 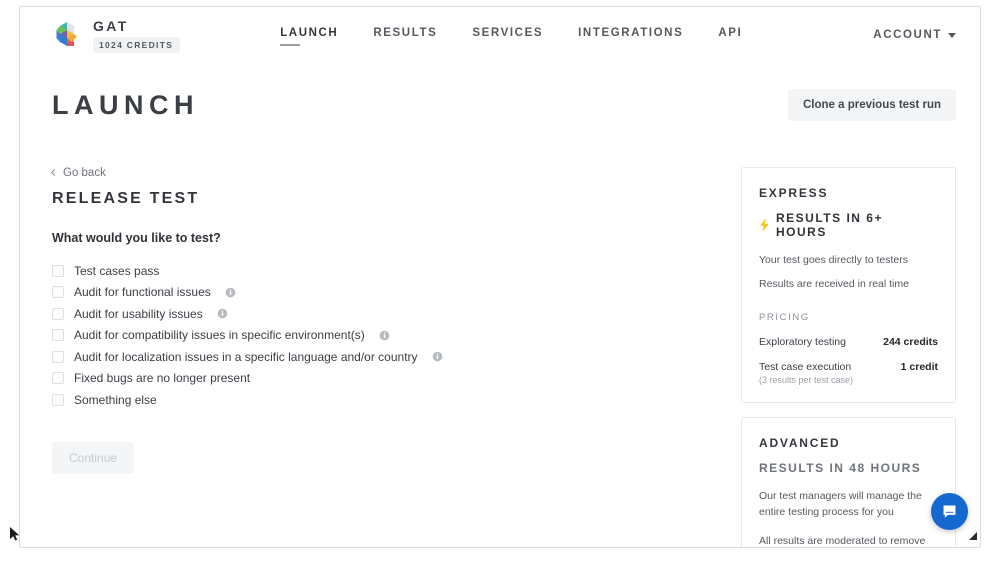 I want to click on nav-item-api: API, so click(x=730, y=35).